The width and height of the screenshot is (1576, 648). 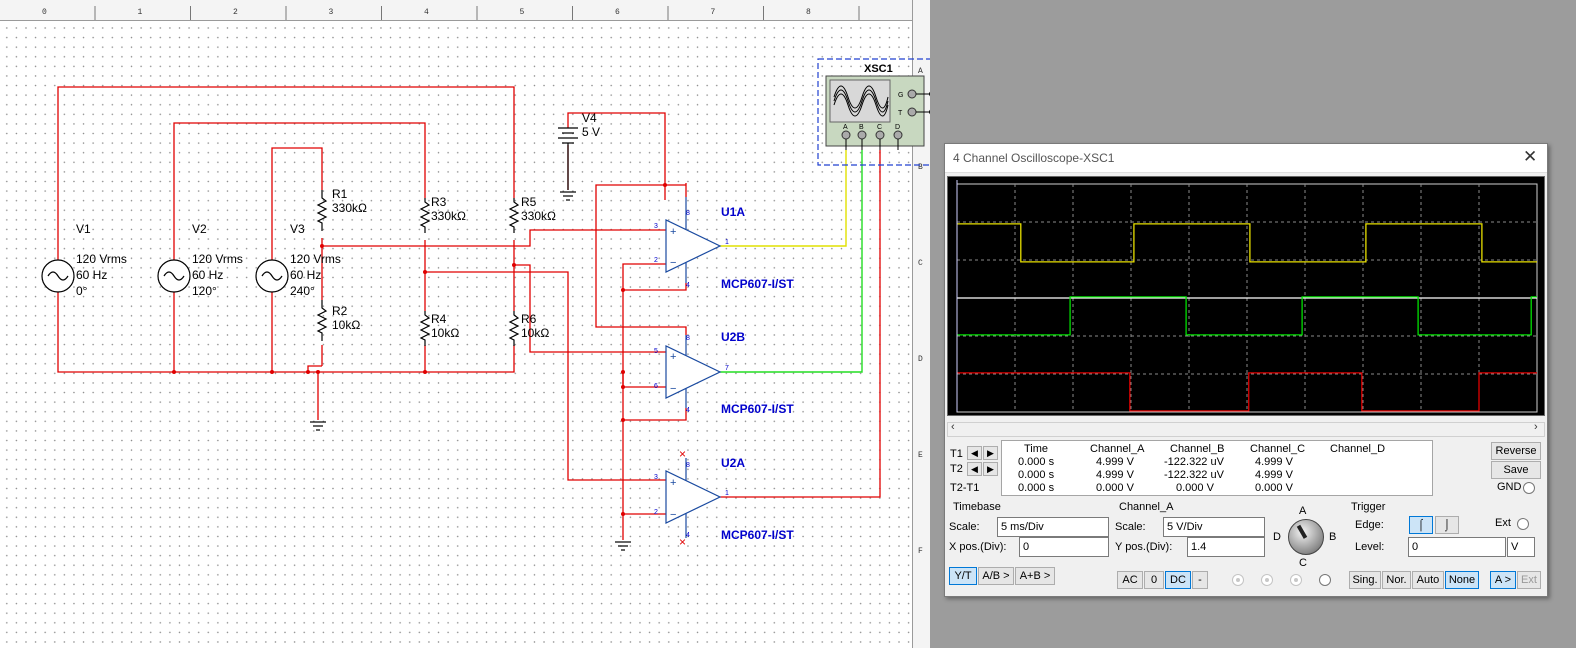 What do you see at coordinates (1523, 524) in the screenshot?
I see `ext-radio` at bounding box center [1523, 524].